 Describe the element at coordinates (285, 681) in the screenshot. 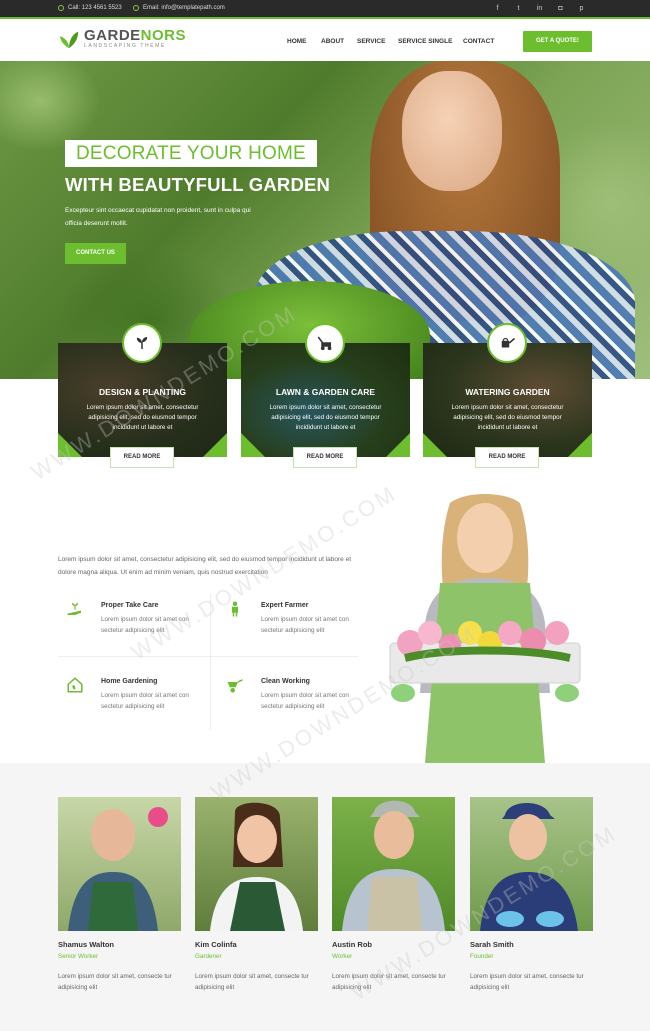

I see `feature-title: Clean Working` at that location.